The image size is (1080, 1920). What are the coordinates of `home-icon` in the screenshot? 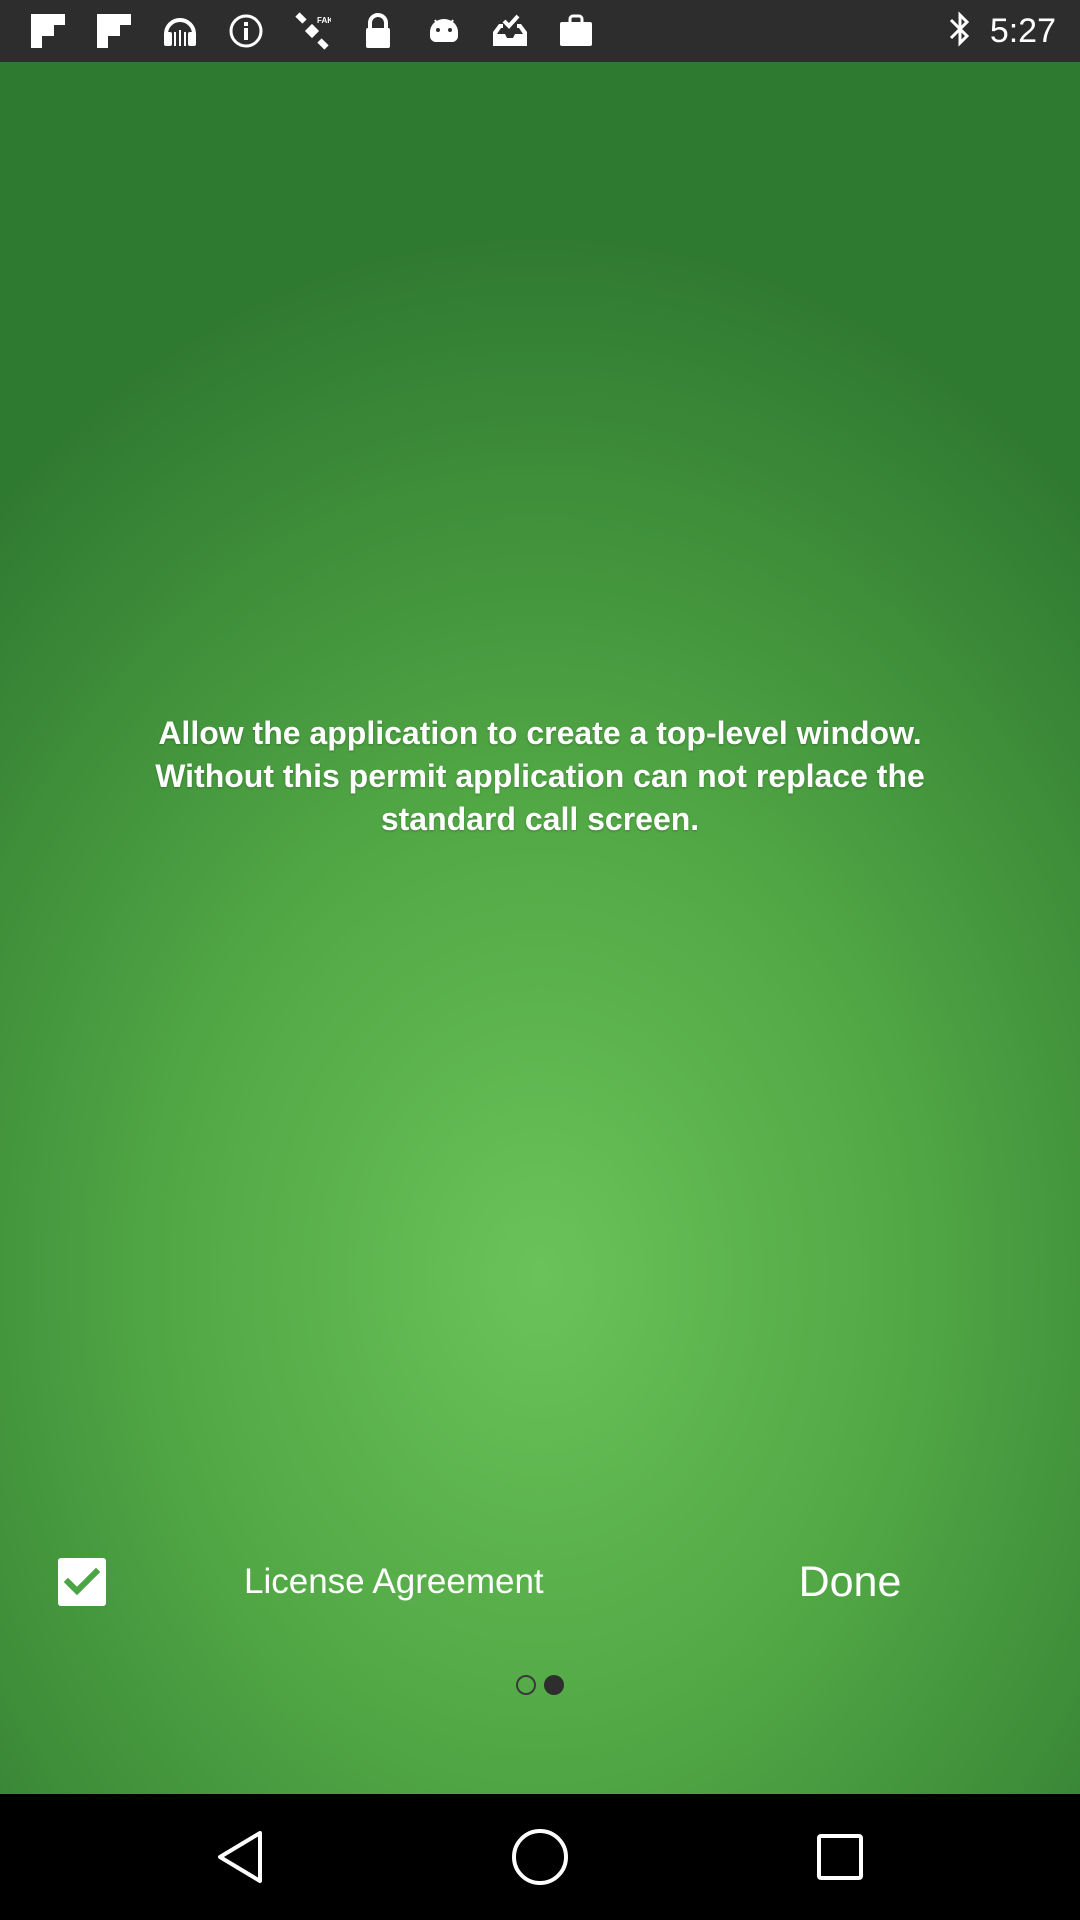 It's located at (540, 1857).